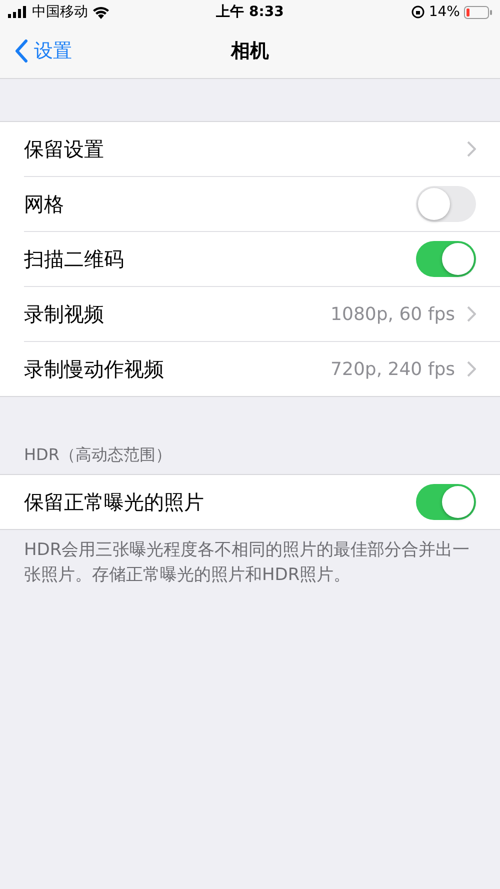 The width and height of the screenshot is (500, 889). What do you see at coordinates (97, 455) in the screenshot?
I see `section-header: HDR（高动态范围）` at bounding box center [97, 455].